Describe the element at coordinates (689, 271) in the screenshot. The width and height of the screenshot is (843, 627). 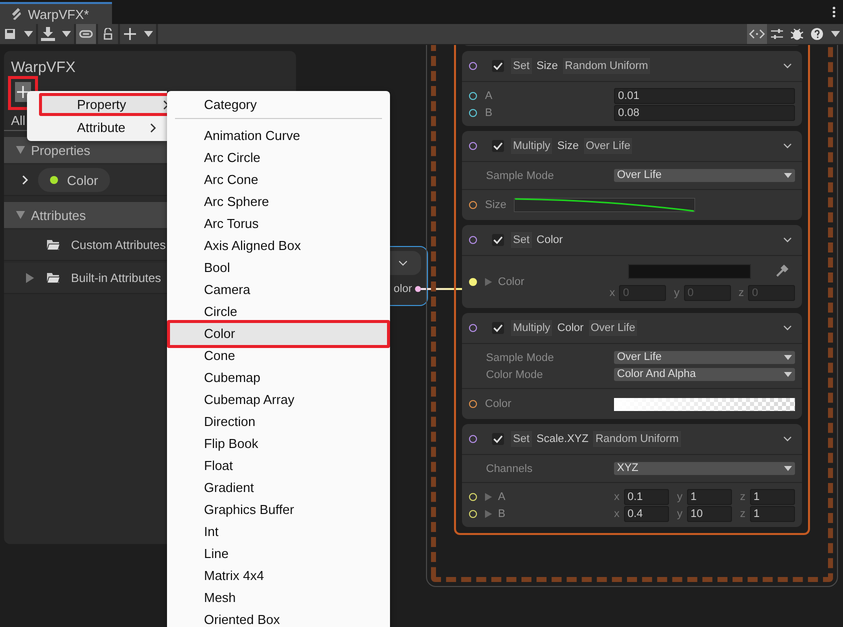
I see `color-swatch` at that location.